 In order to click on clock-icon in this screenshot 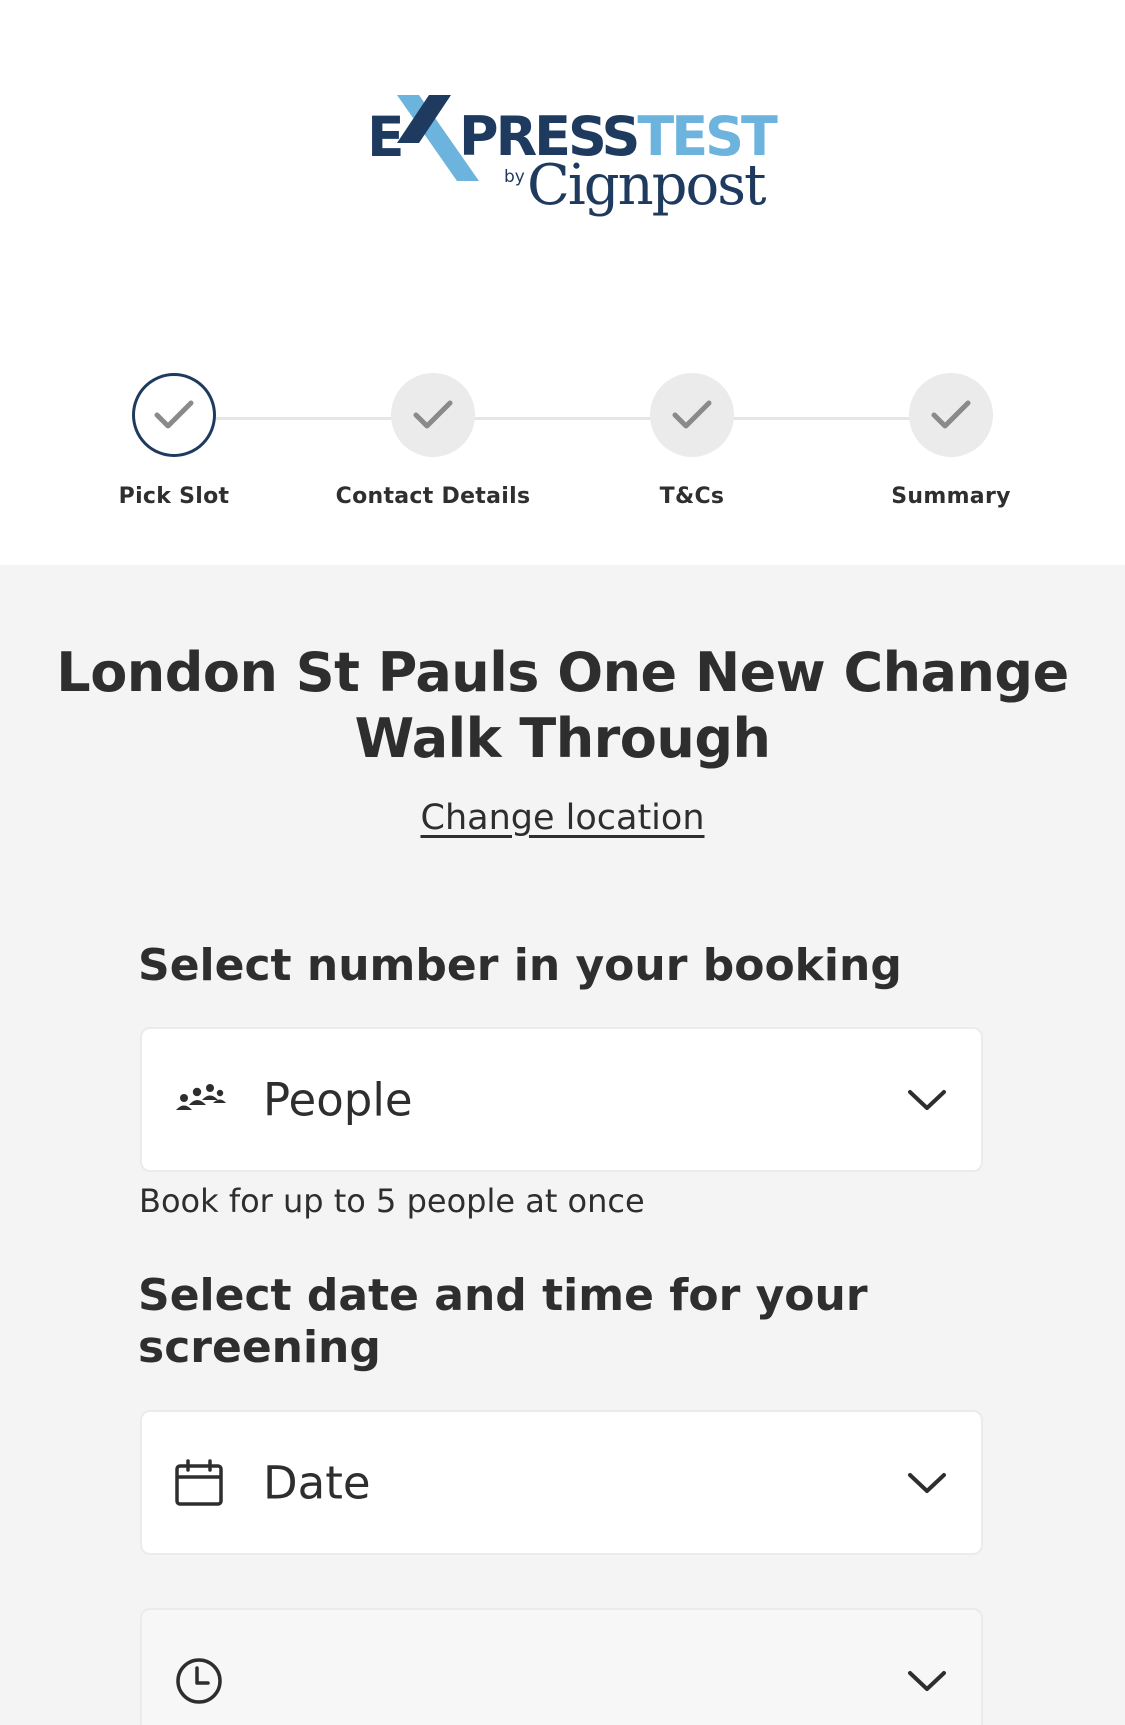, I will do `click(199, 1680)`.